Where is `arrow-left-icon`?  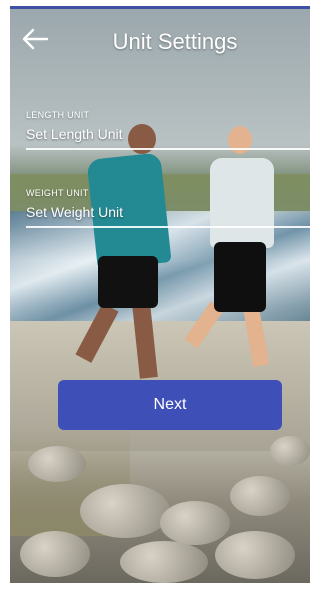 arrow-left-icon is located at coordinates (35, 39).